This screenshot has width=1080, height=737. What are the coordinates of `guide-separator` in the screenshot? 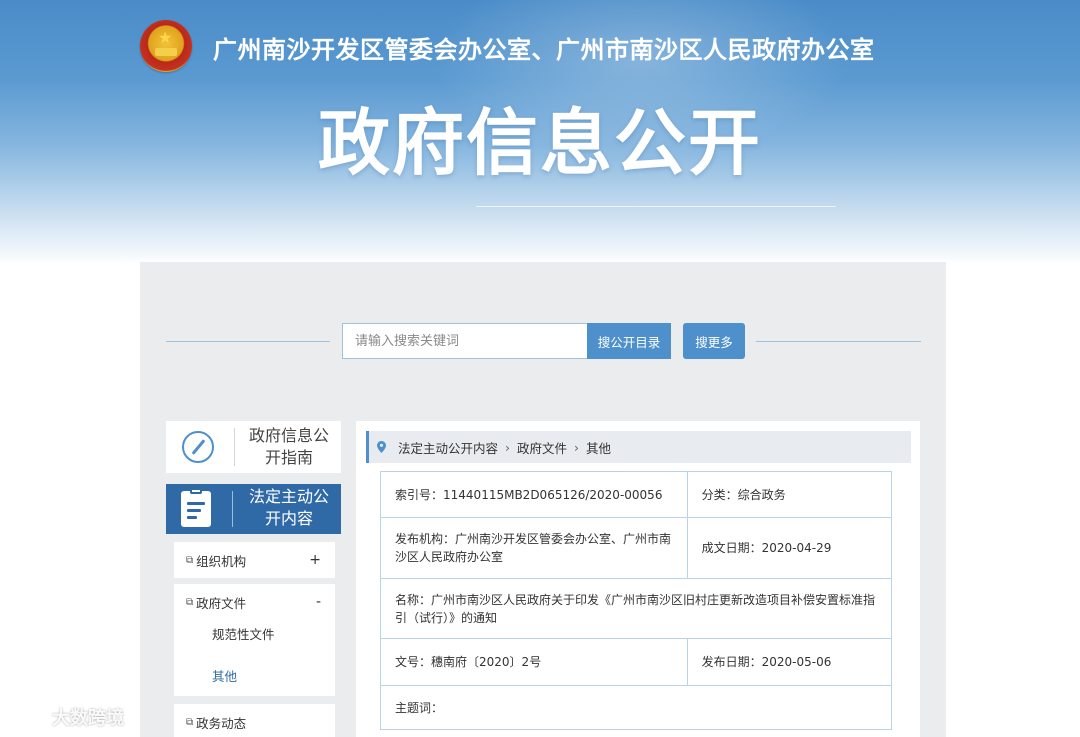 It's located at (234, 447).